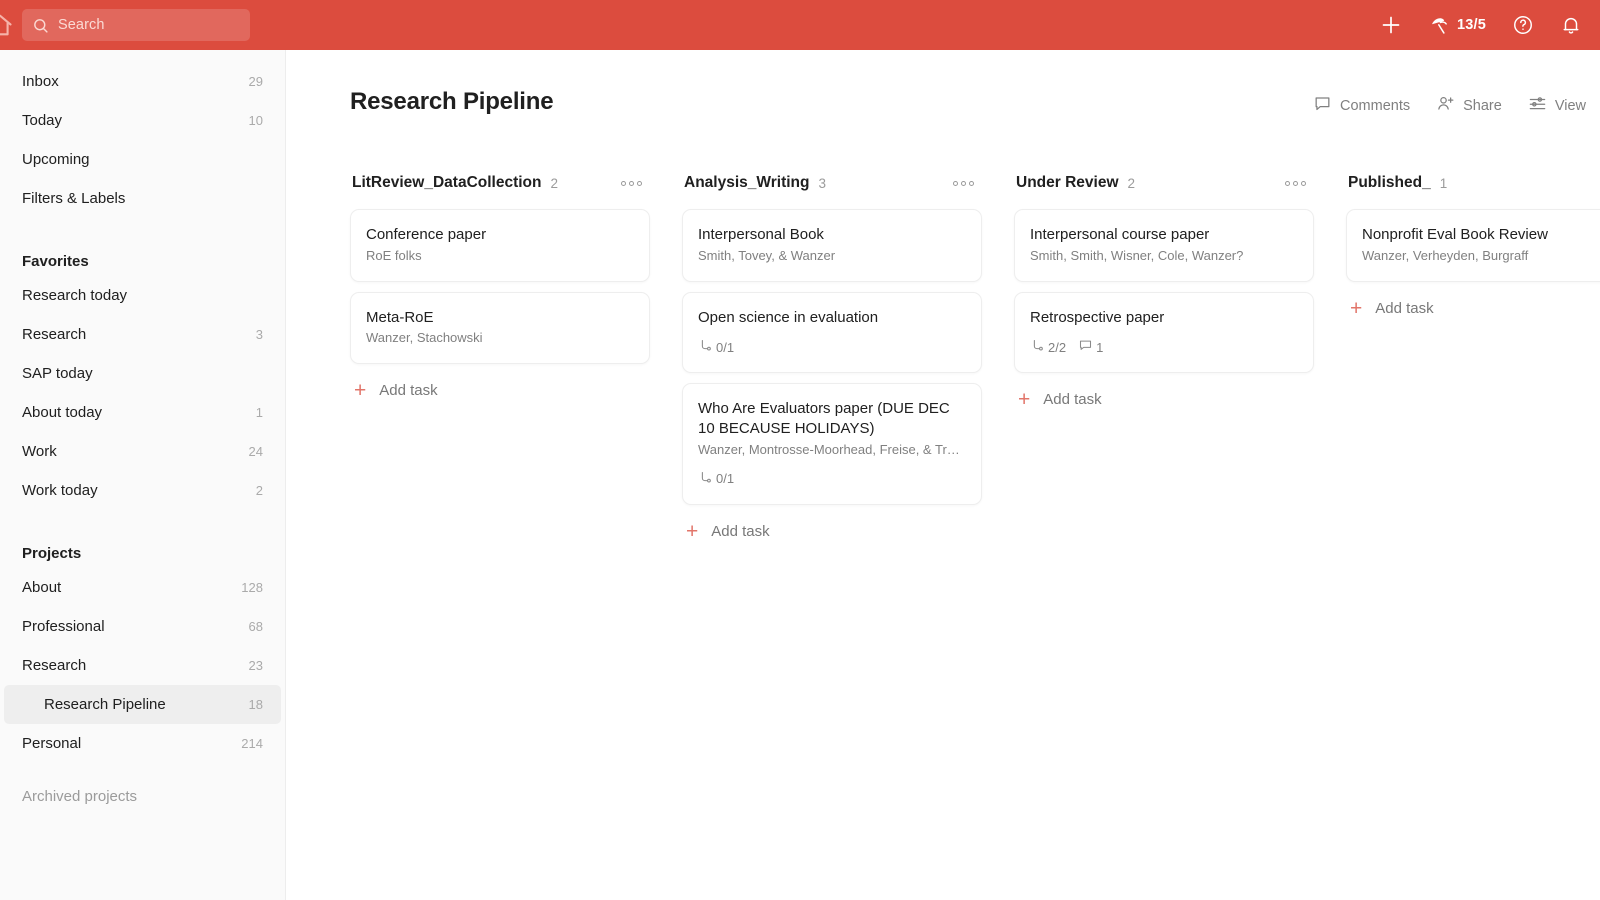 This screenshot has width=1600, height=900. I want to click on share-button: Share, so click(1469, 105).